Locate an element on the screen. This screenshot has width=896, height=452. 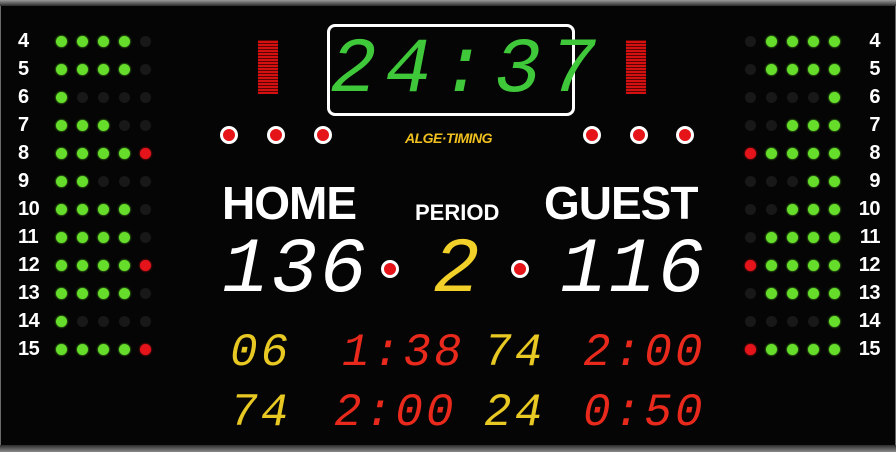
left-player-row: 13 is located at coordinates (88, 293).